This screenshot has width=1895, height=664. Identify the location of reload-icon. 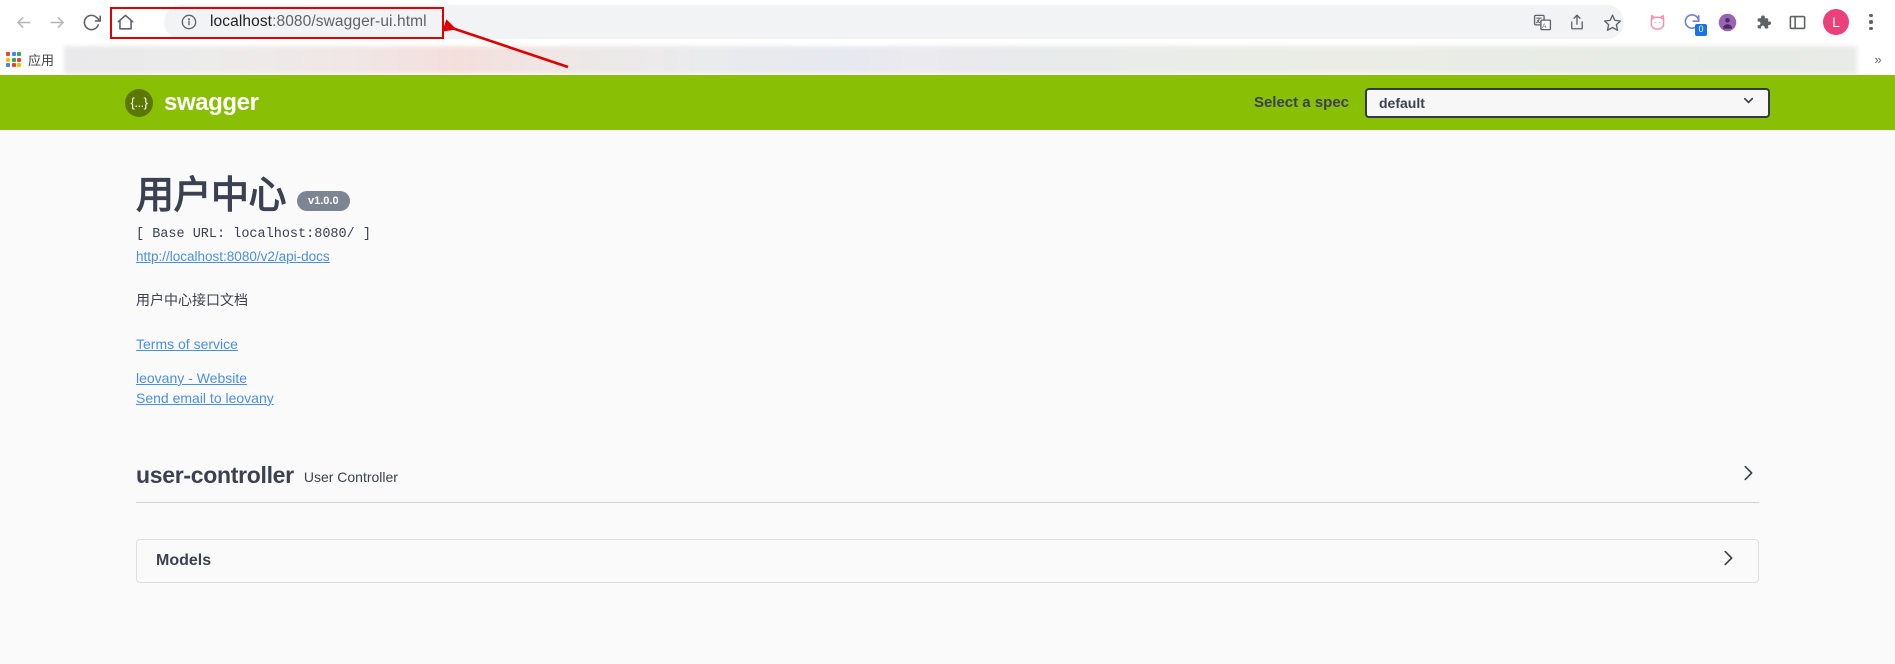
(91, 22).